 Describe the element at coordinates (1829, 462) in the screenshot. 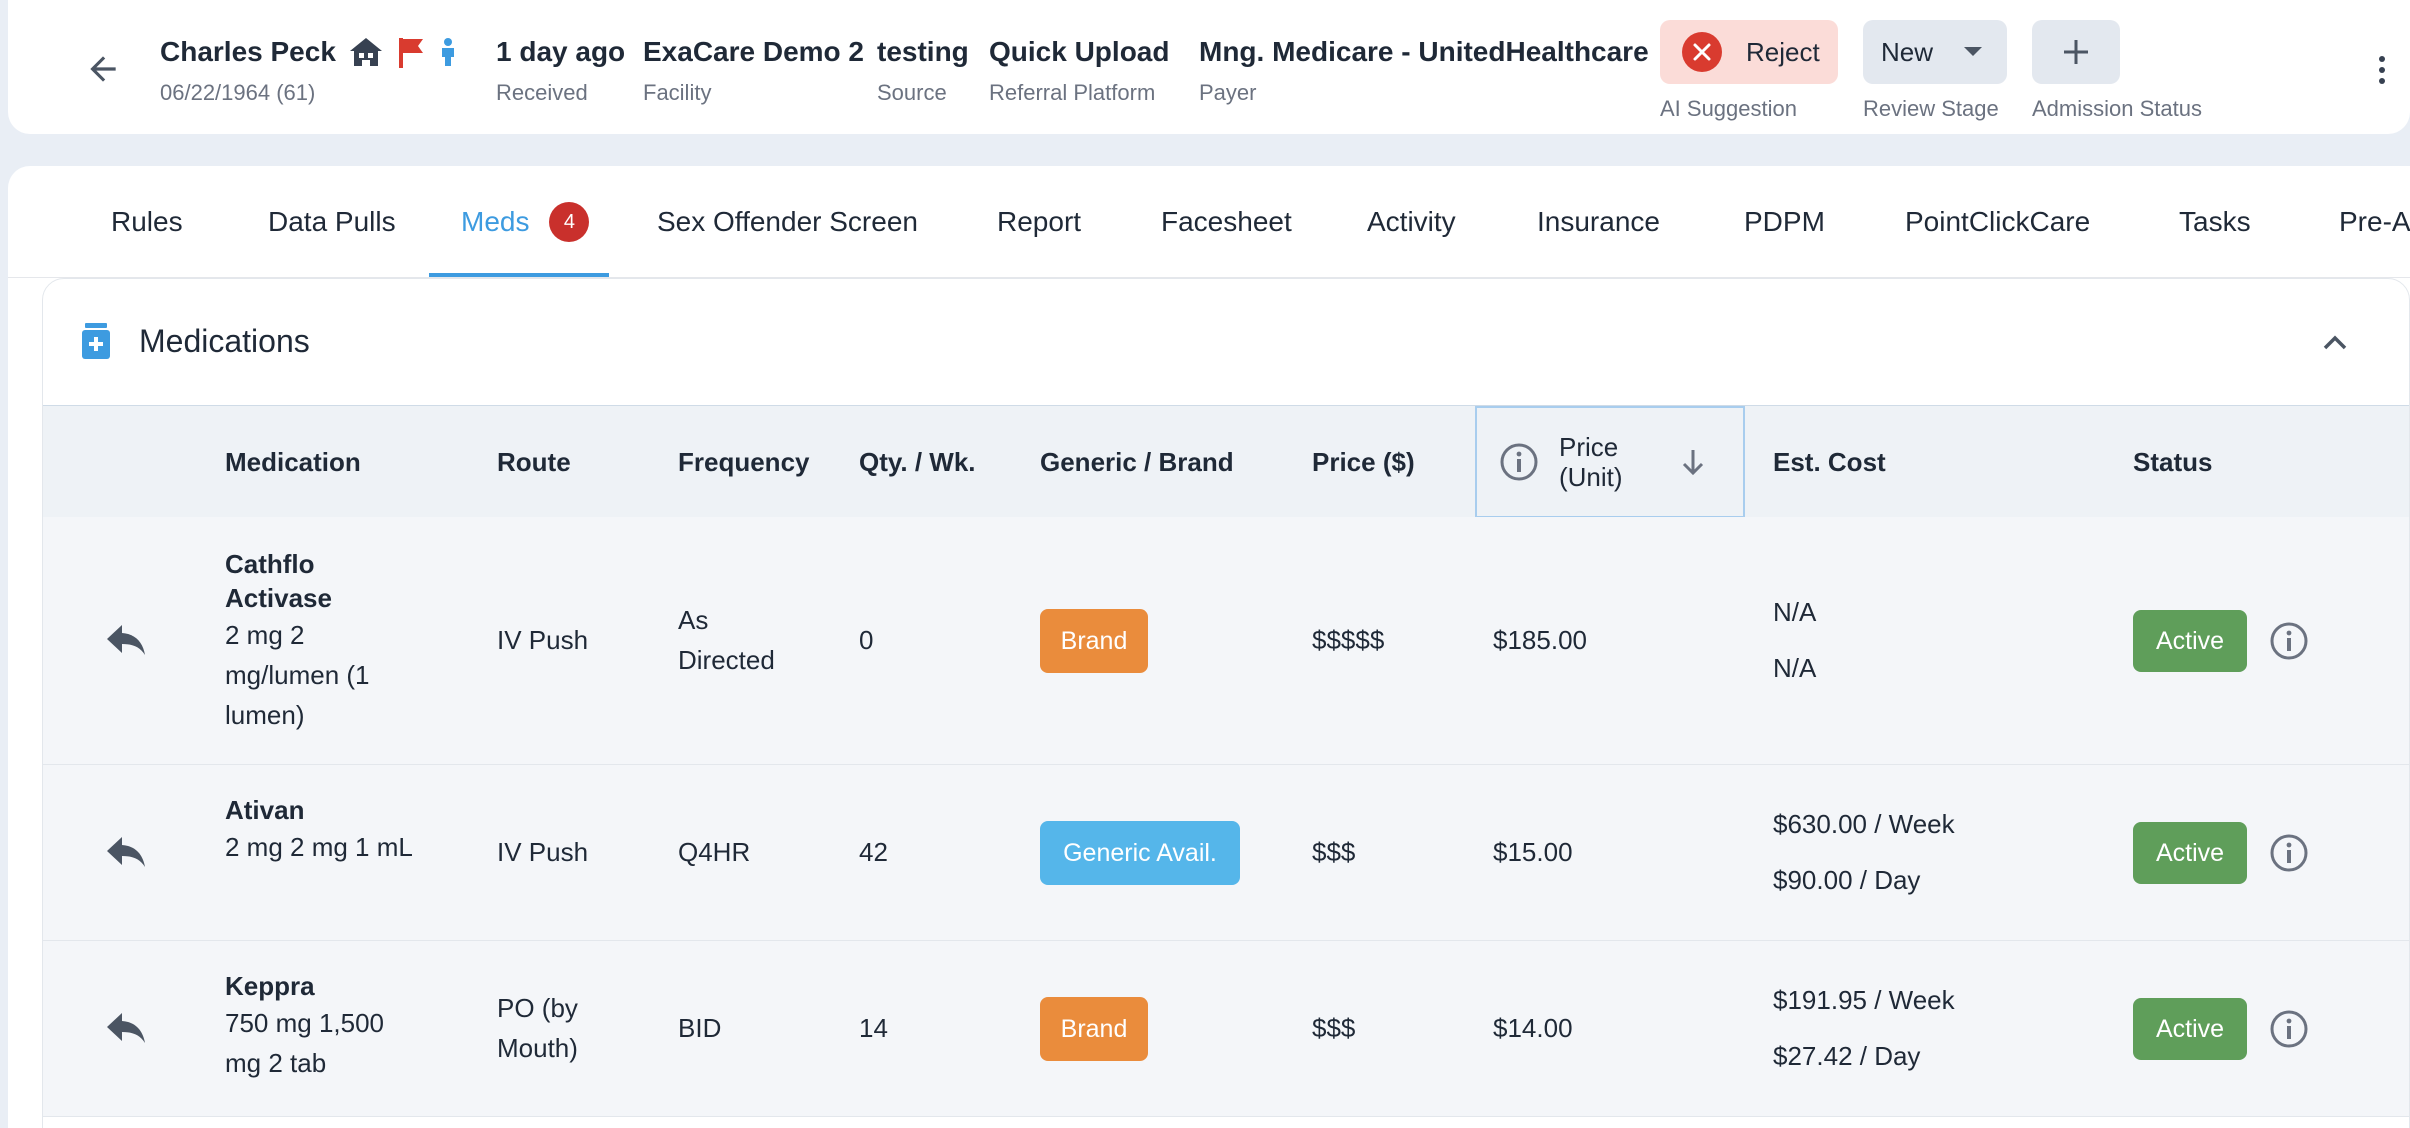

I see `column-est-cost: Est. Cost` at that location.